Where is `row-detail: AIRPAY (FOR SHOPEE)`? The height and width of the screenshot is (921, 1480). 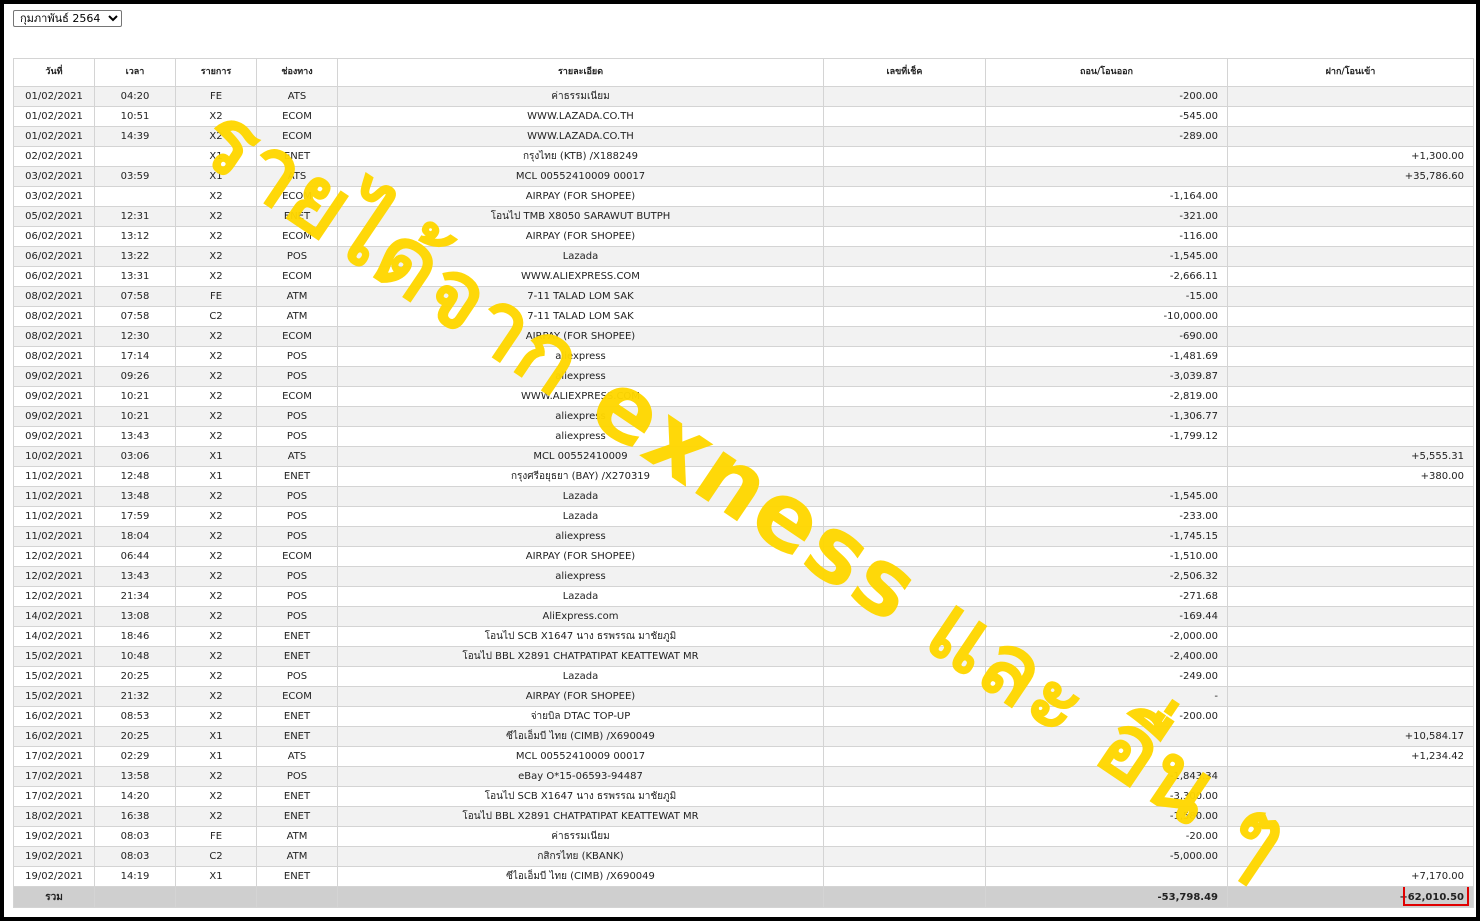 row-detail: AIRPAY (FOR SHOPEE) is located at coordinates (580, 556).